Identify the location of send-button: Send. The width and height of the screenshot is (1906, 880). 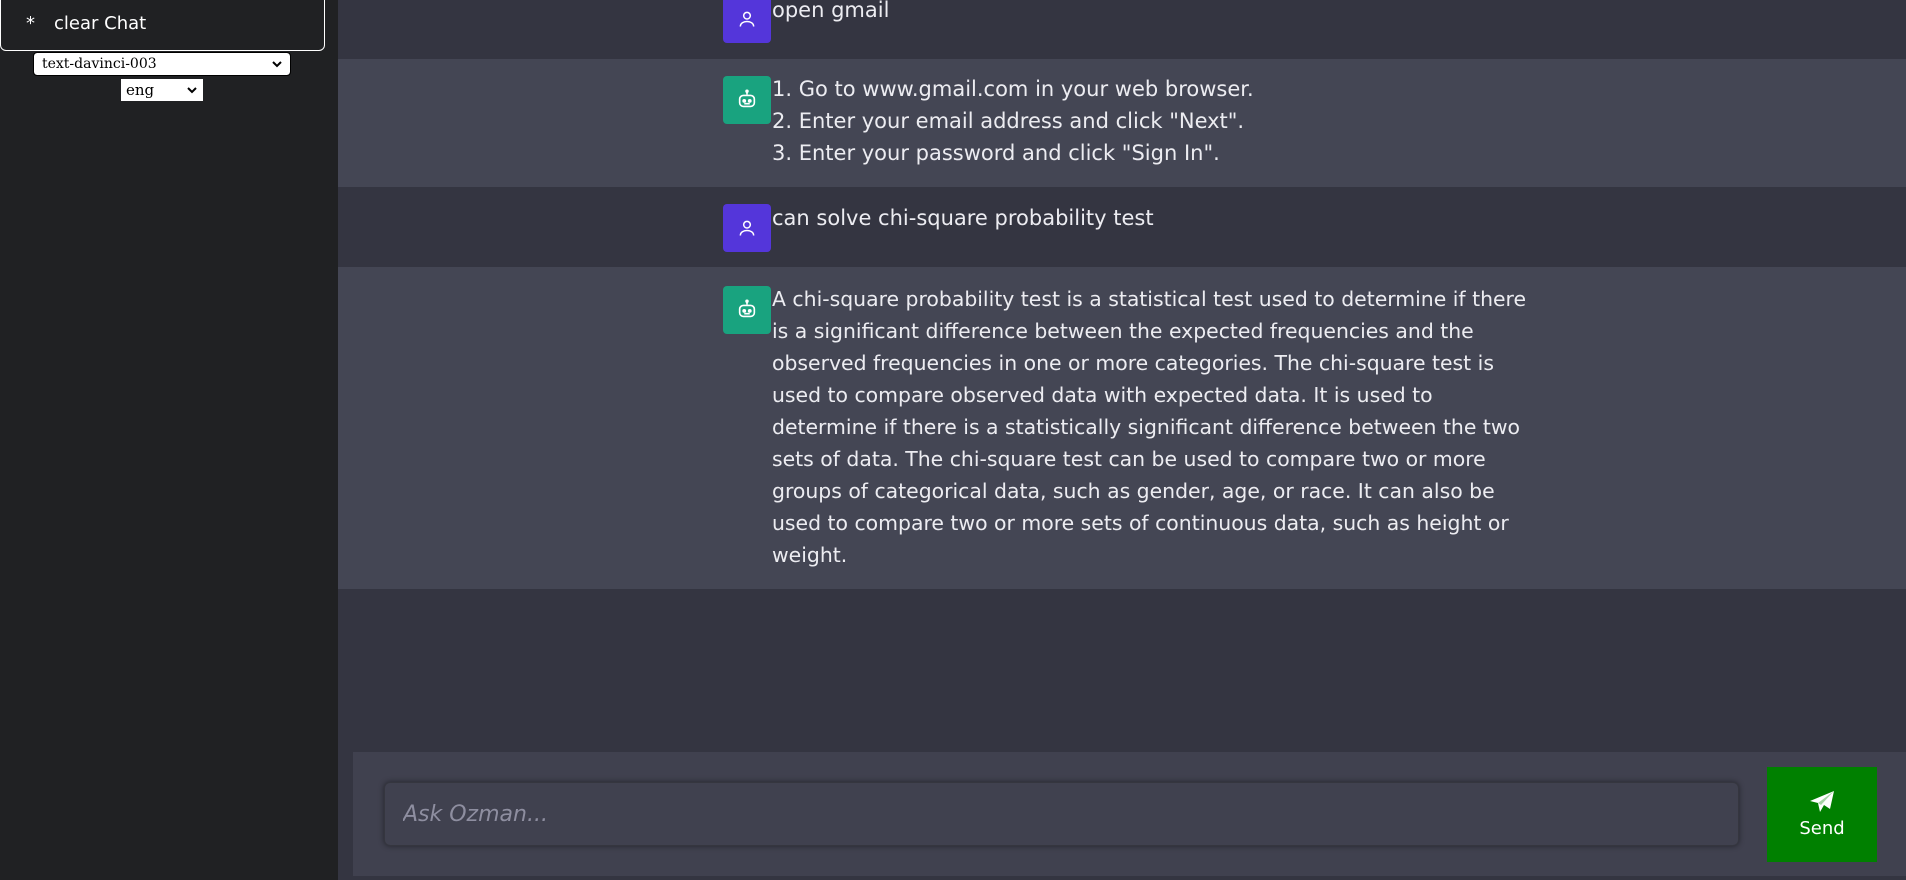
(1822, 814).